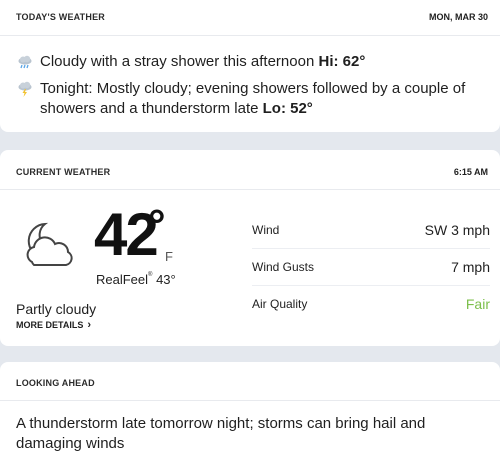  What do you see at coordinates (60, 17) in the screenshot?
I see `todays-weather-title: TODAY'S WEATHER` at bounding box center [60, 17].